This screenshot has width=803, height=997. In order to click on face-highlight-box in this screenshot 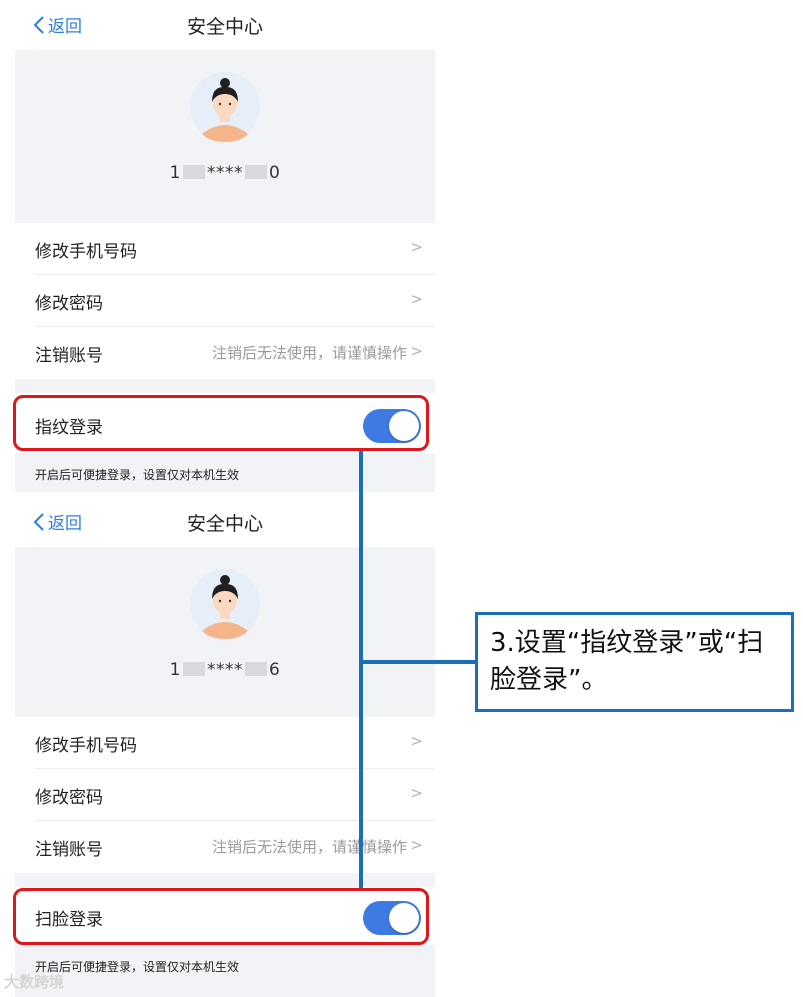, I will do `click(221, 916)`.